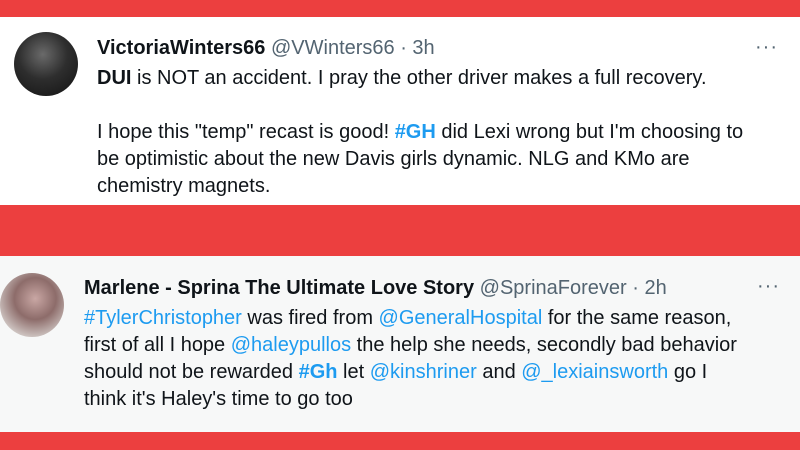 This screenshot has width=800, height=450. What do you see at coordinates (163, 318) in the screenshot?
I see `hashtag-link: #TylerChristopher` at bounding box center [163, 318].